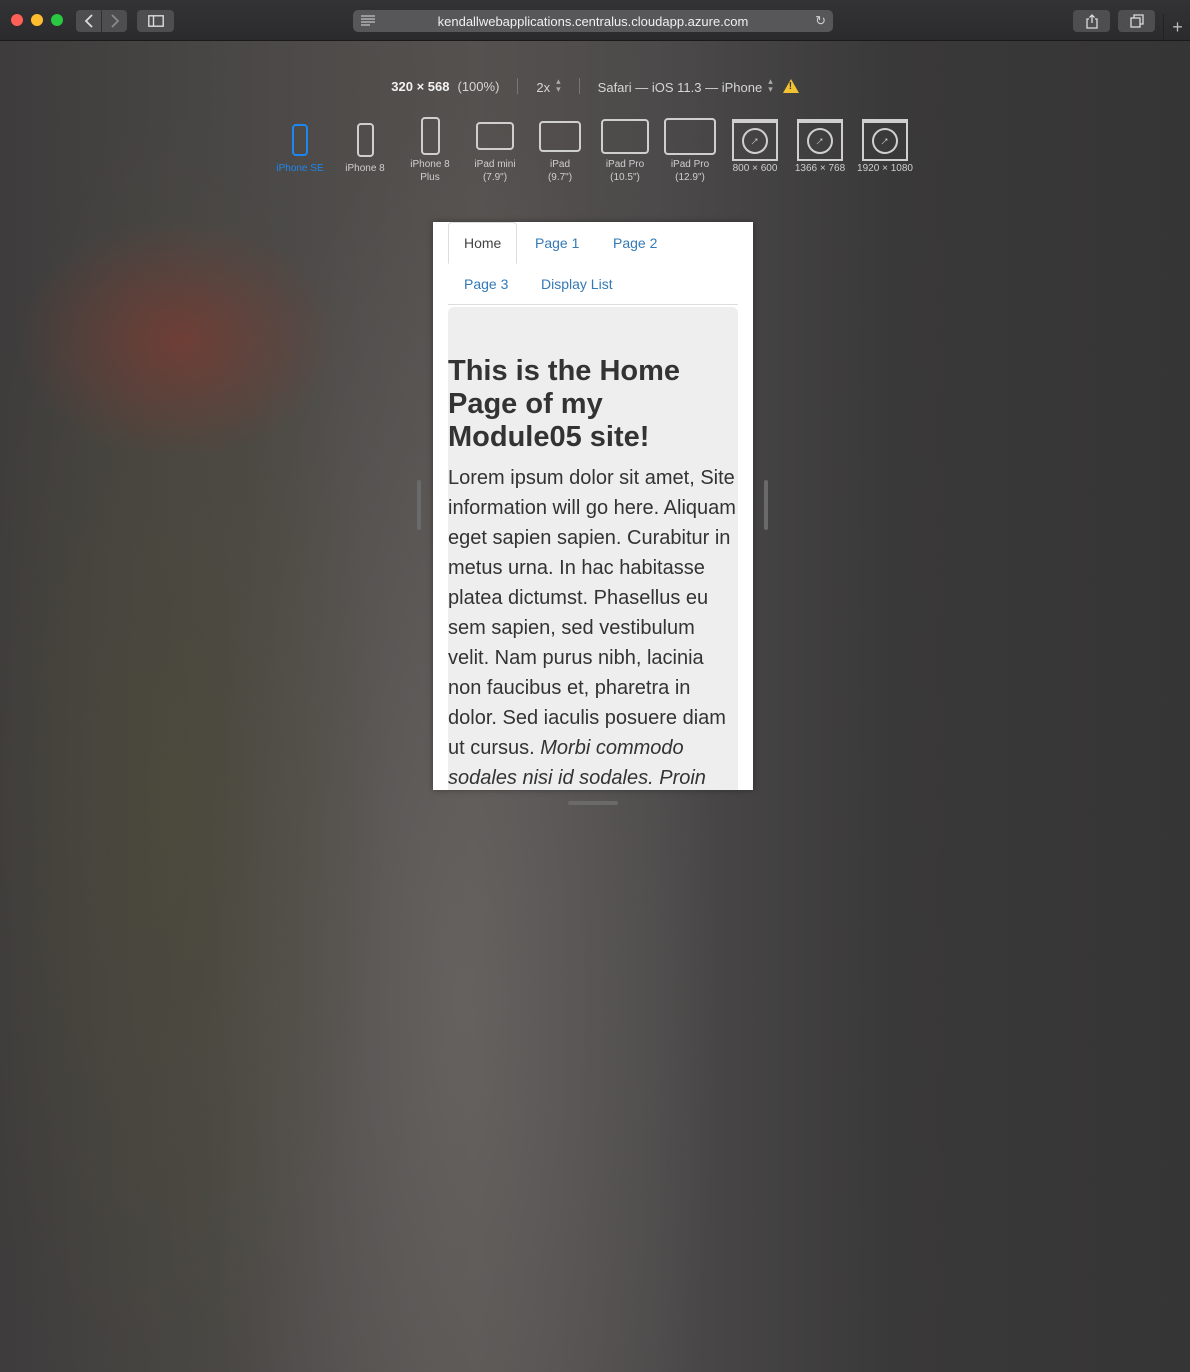 The image size is (1190, 1372). Describe the element at coordinates (419, 505) in the screenshot. I see `viewport-resize-handle-left` at that location.